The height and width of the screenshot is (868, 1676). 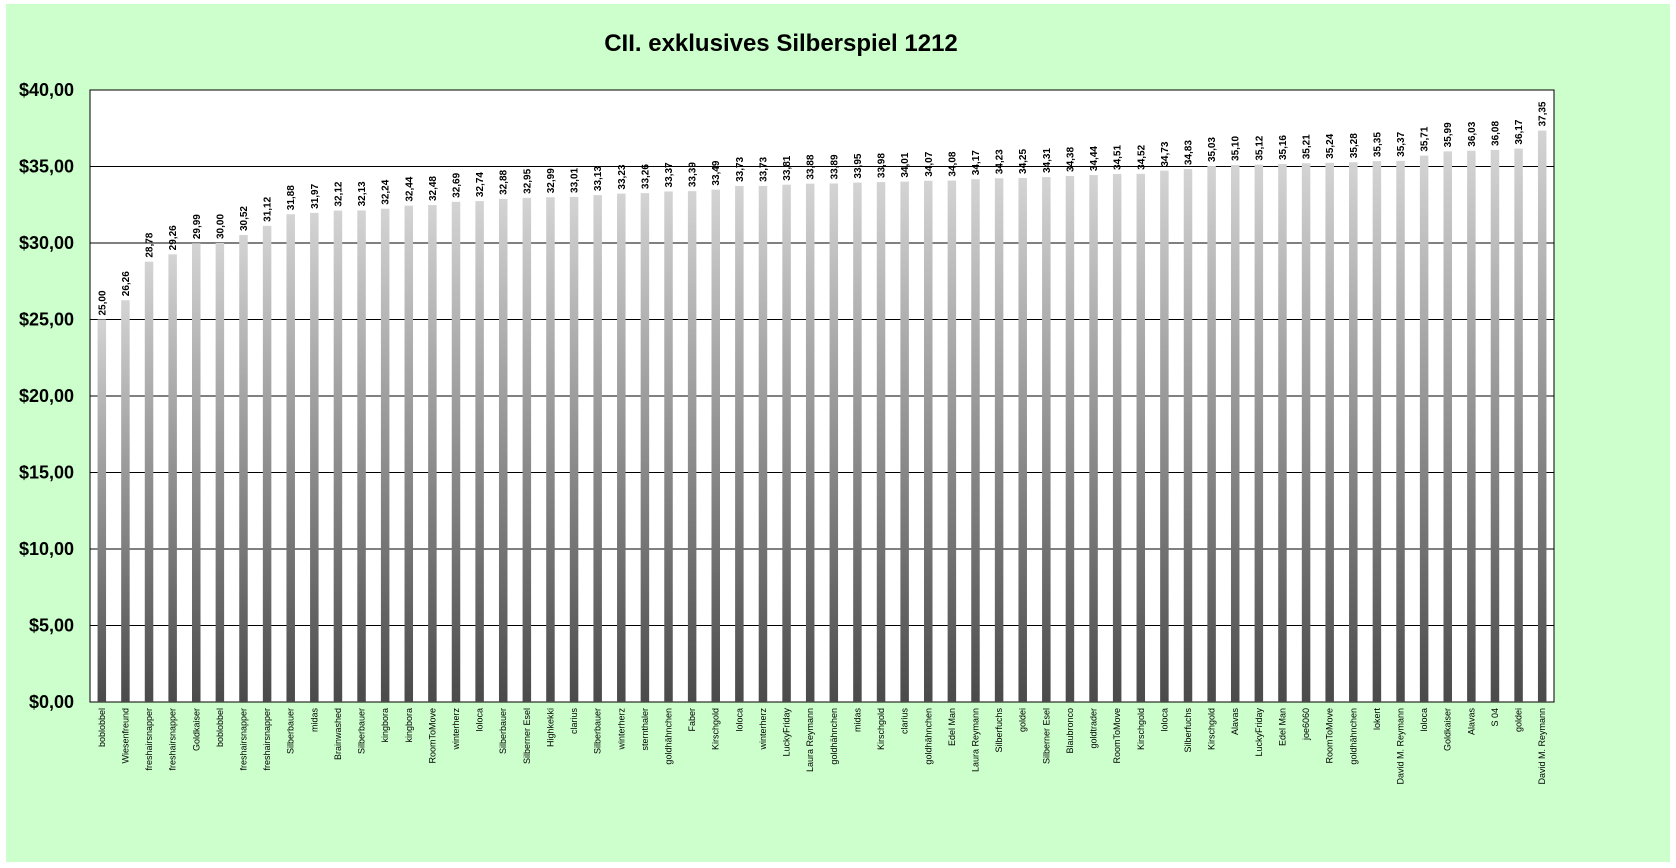 I want to click on data-label: 32,12, so click(x=338, y=193).